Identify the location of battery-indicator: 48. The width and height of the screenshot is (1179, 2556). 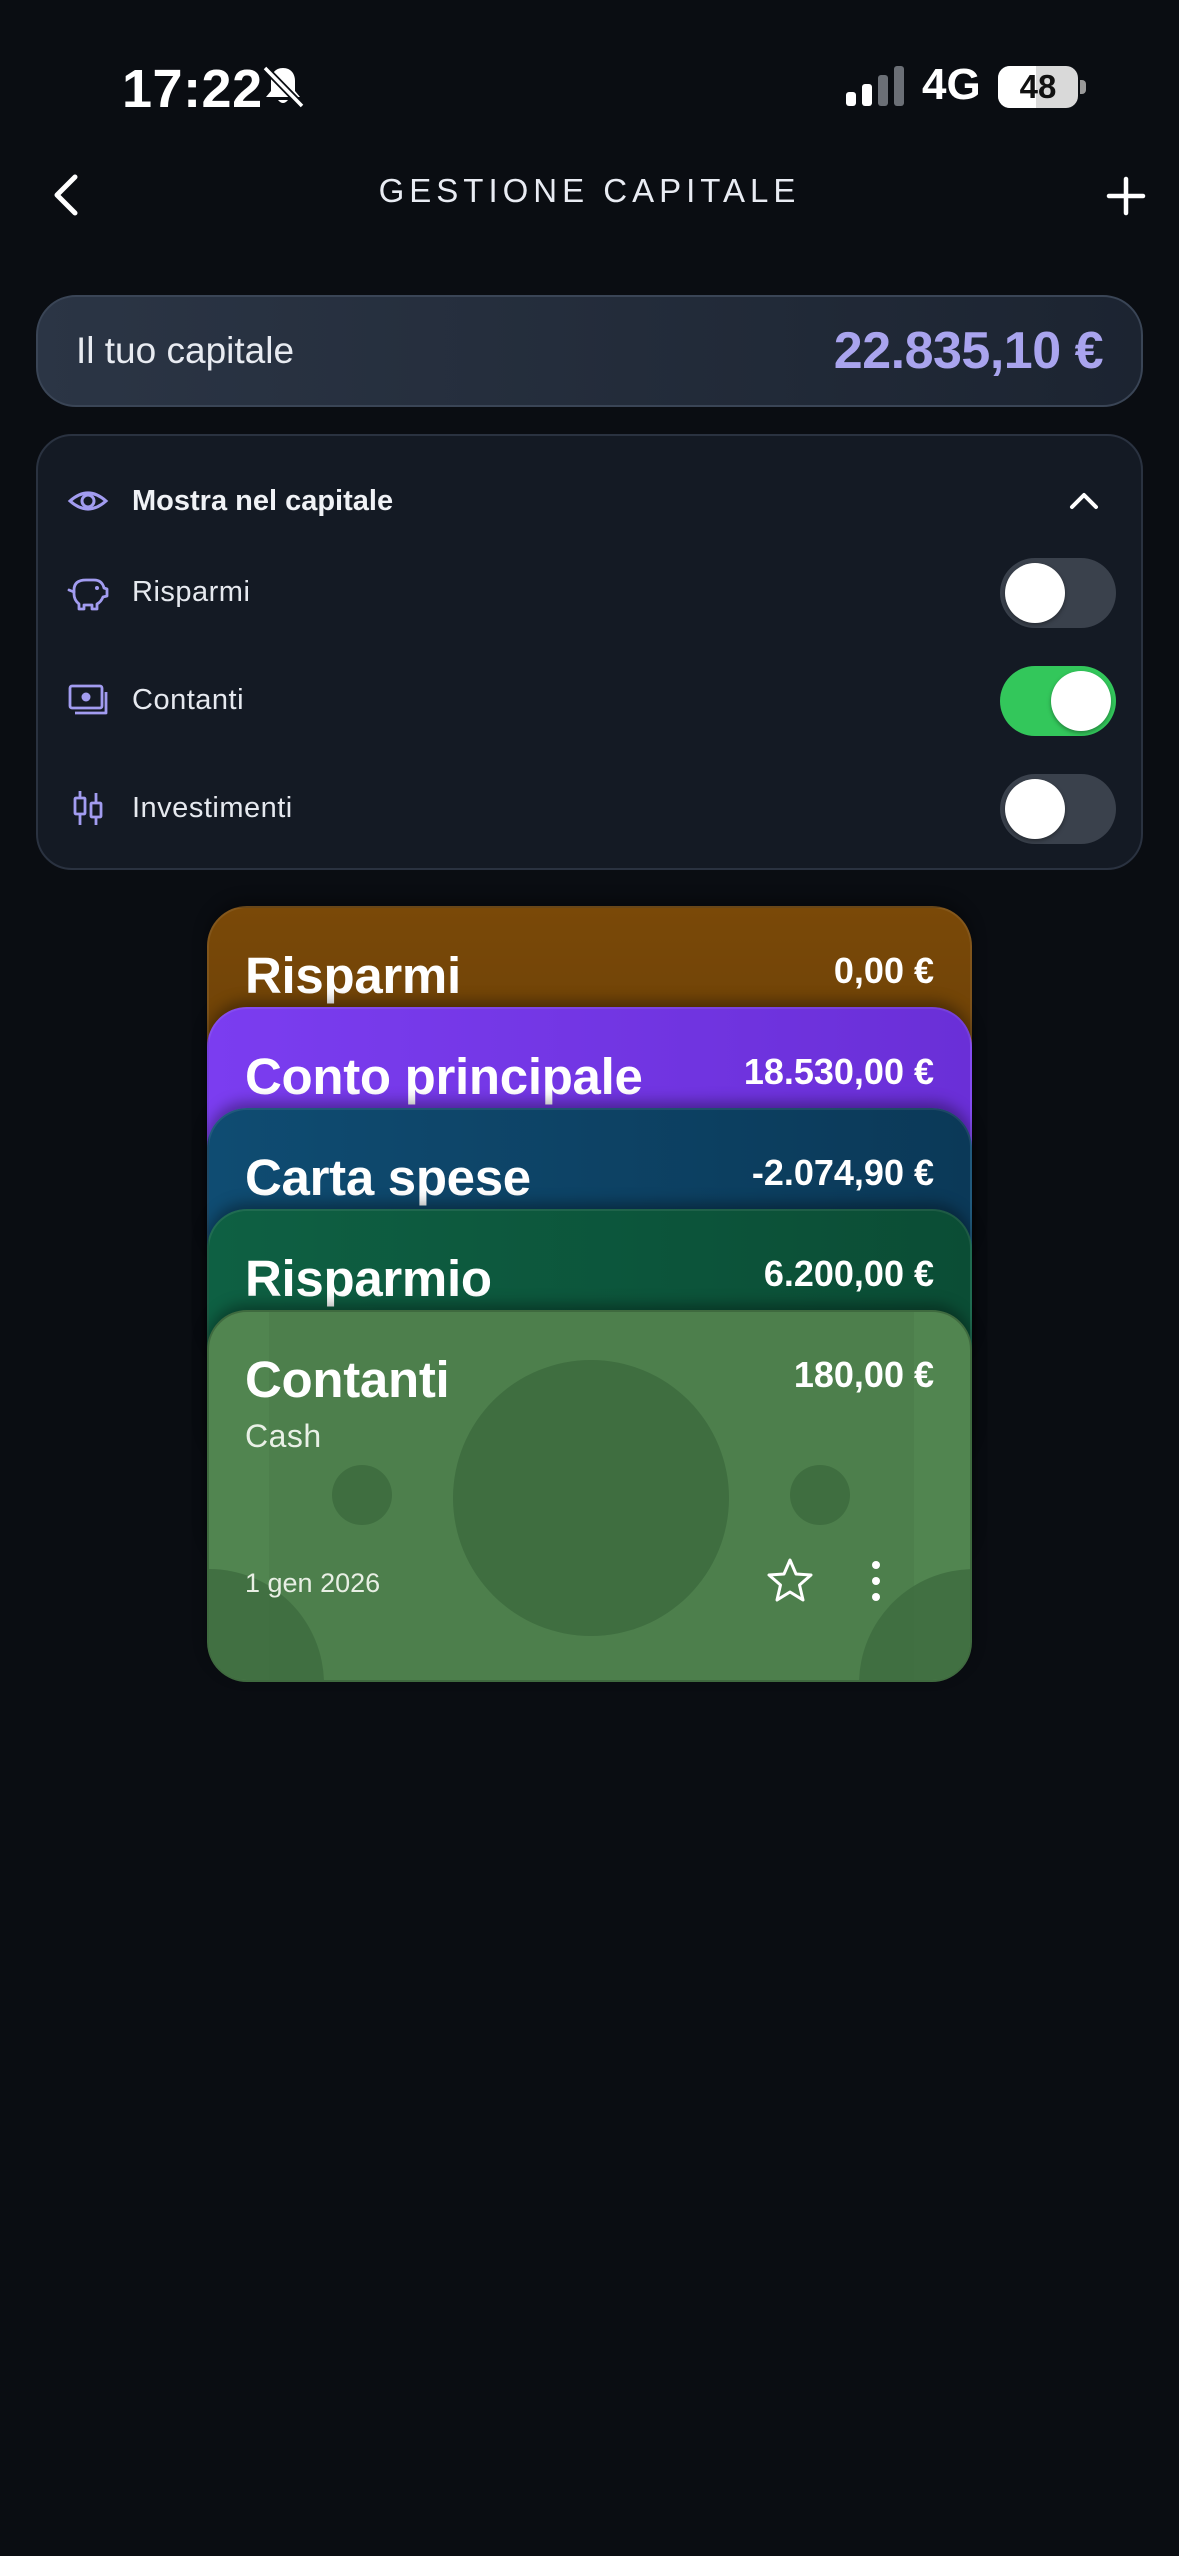
(1038, 87).